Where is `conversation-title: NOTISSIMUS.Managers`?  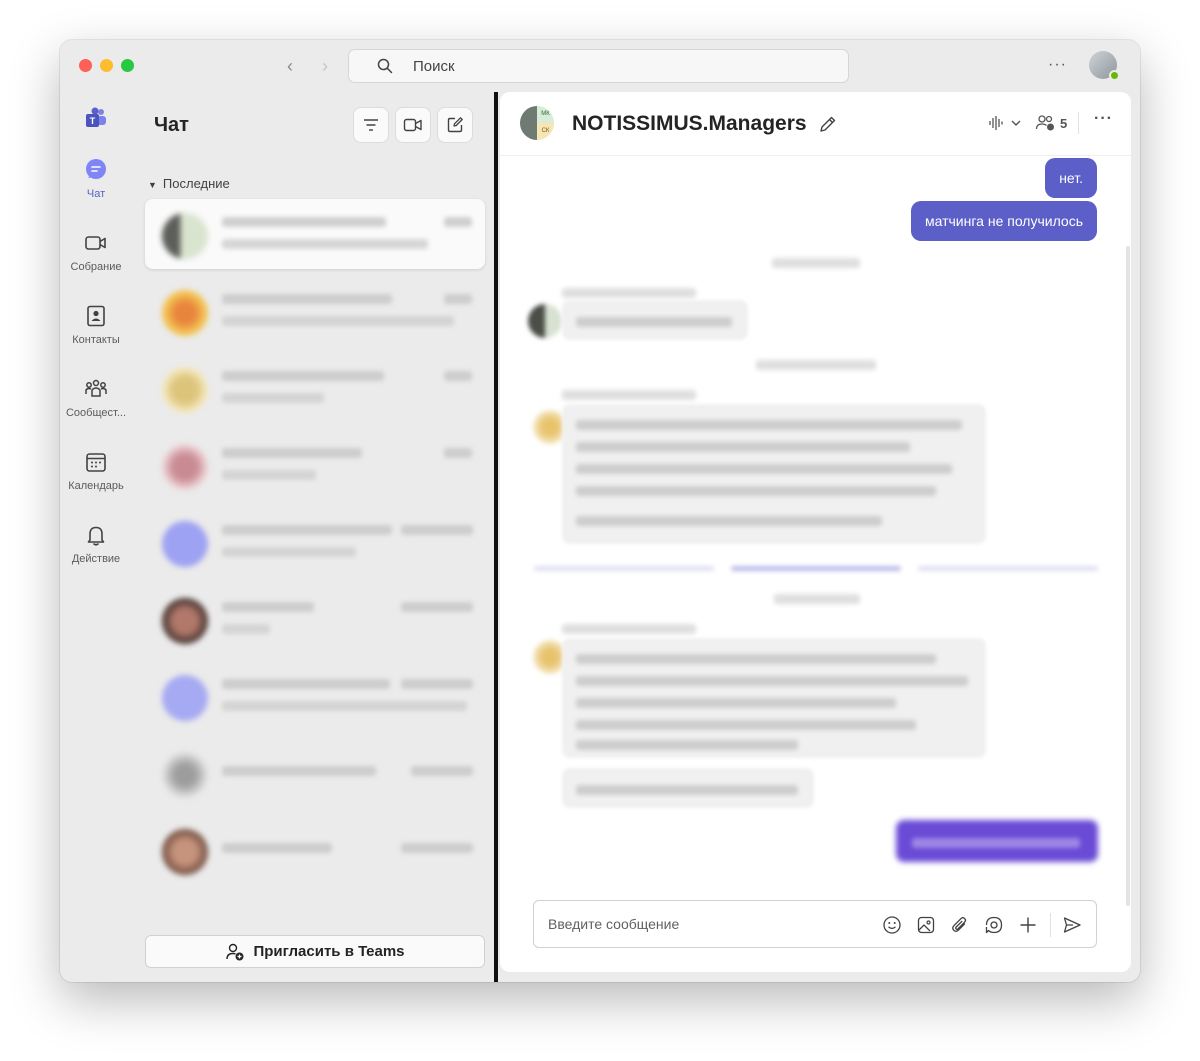
conversation-title: NOTISSIMUS.Managers is located at coordinates (689, 124).